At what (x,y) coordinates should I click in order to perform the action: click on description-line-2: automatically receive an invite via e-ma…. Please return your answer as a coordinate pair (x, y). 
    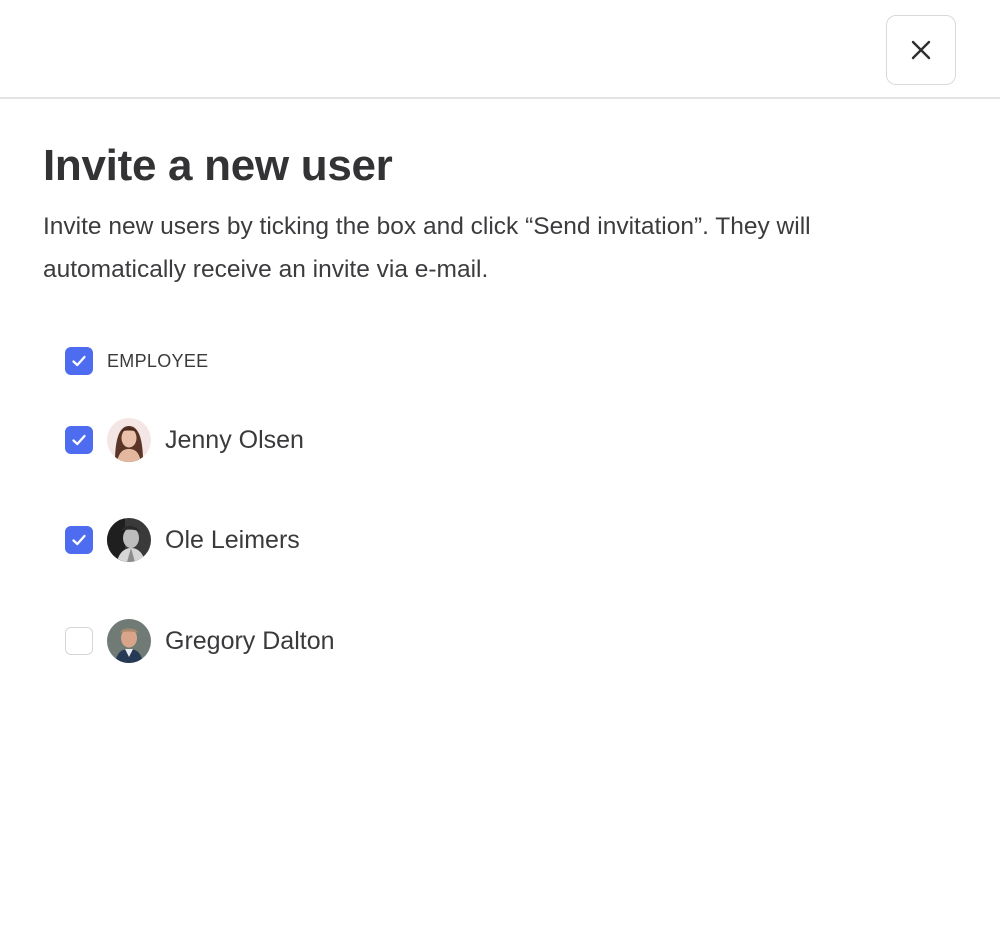
    Looking at the image, I should click on (266, 269).